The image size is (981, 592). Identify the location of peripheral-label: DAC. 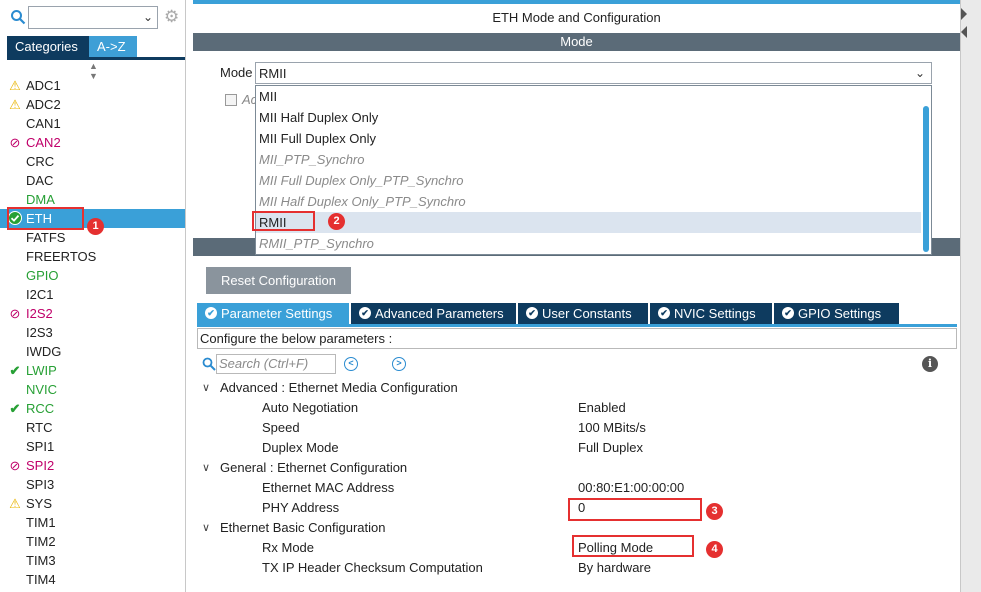
(40, 180).